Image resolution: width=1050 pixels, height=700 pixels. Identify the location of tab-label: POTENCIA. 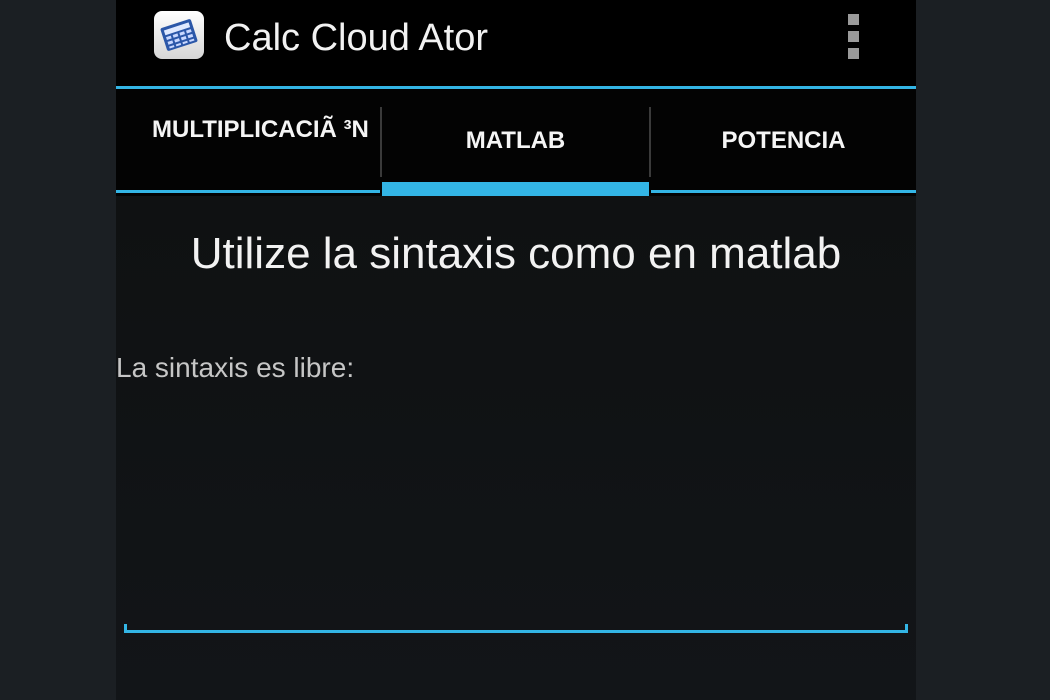
(783, 140).